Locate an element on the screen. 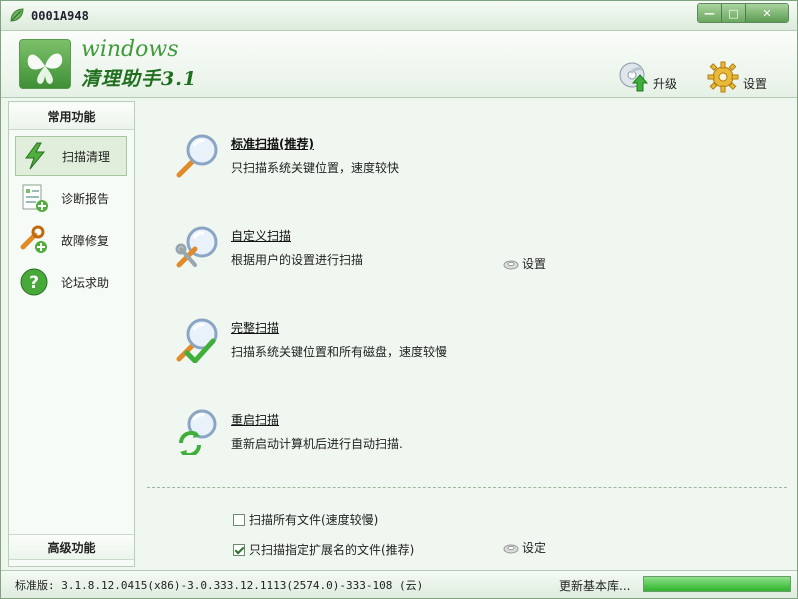  custom-scan-settings-link: 设置 is located at coordinates (524, 263).